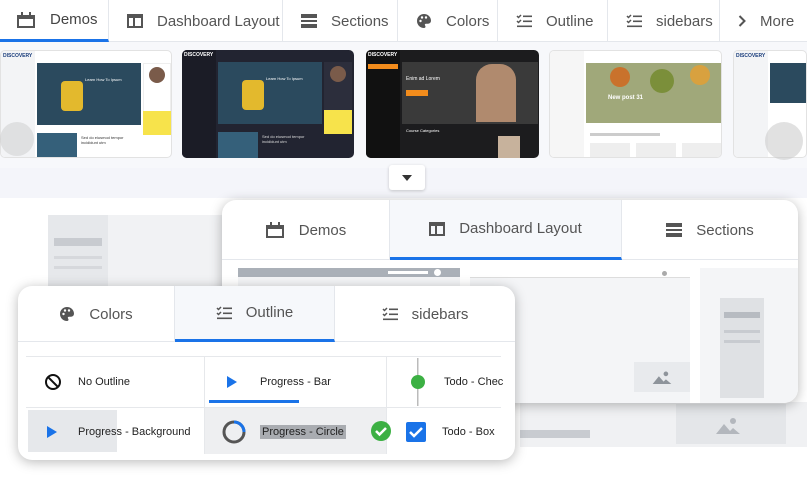 This screenshot has height=479, width=807. I want to click on card-tab-colors: Colors, so click(96, 314).